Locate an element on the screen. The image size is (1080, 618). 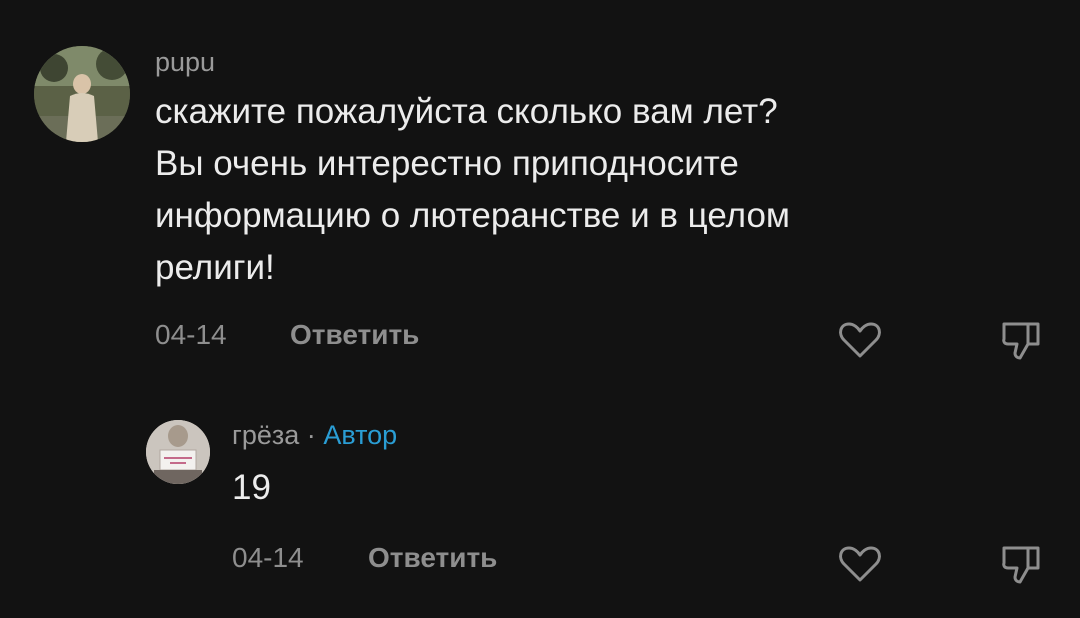
comment-username: грёза · Автор is located at coordinates (314, 435).